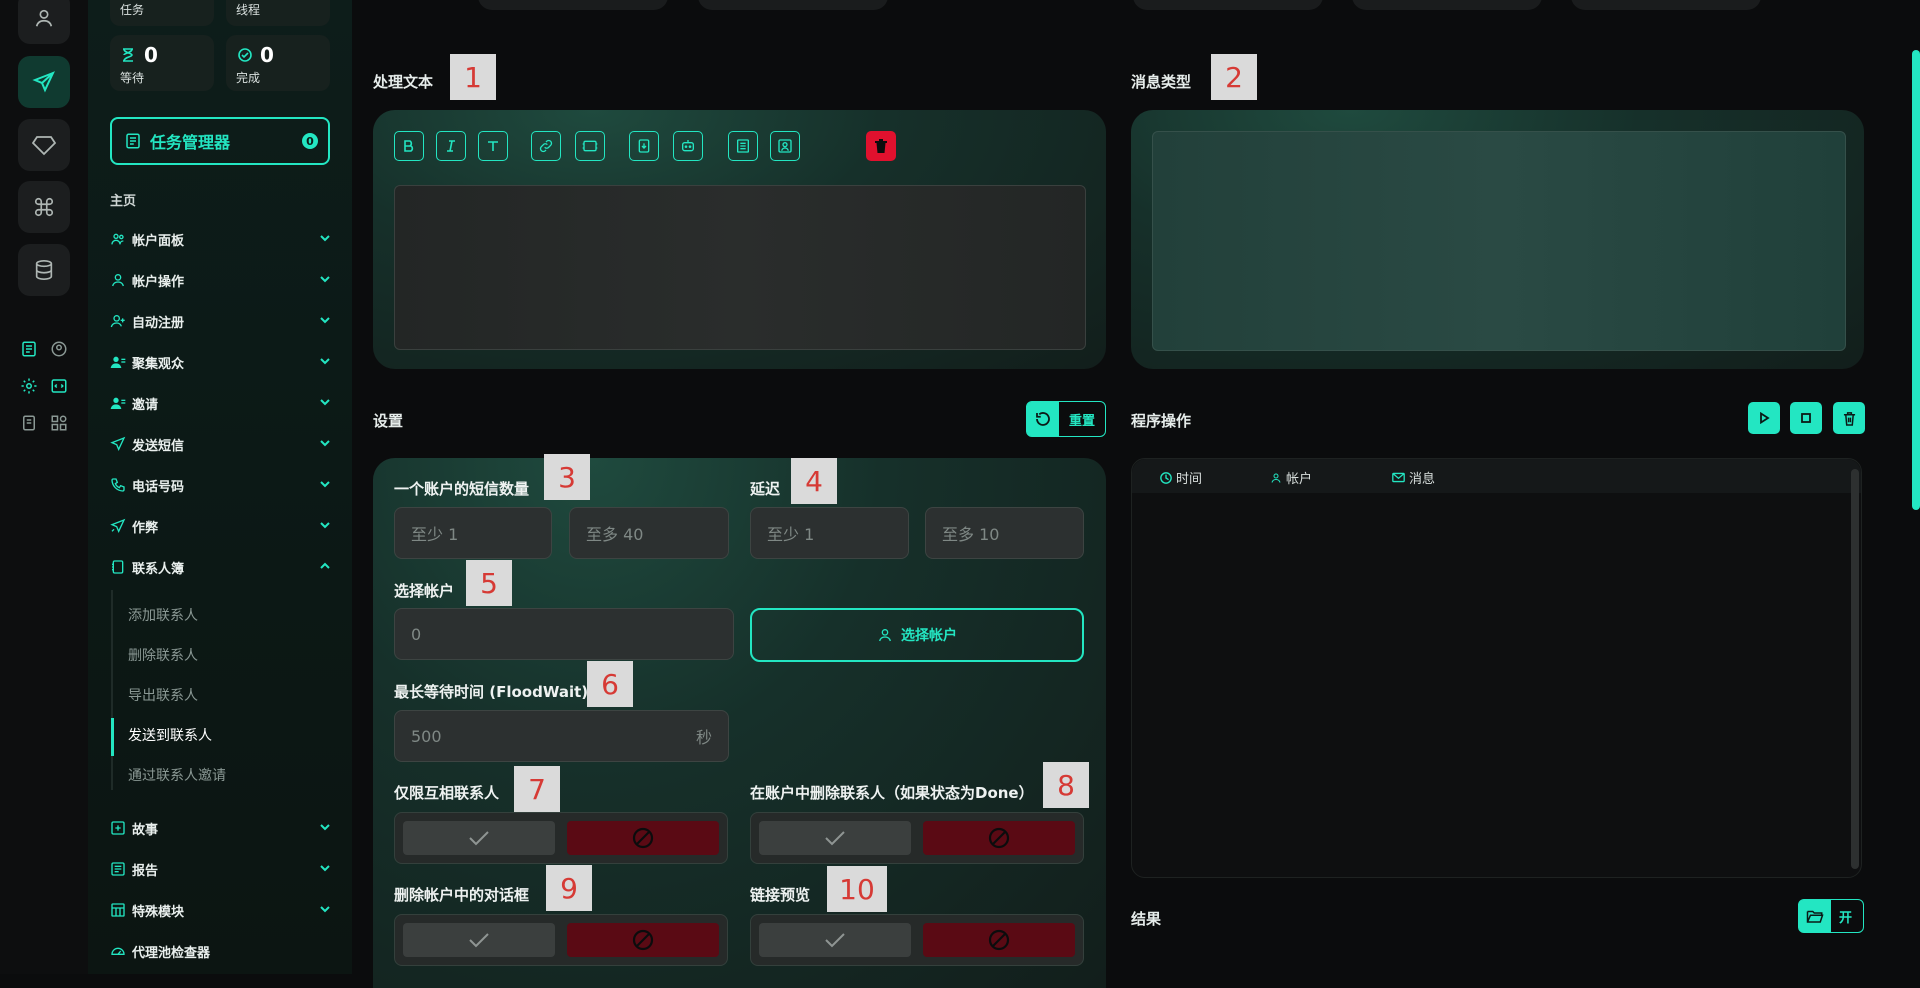 This screenshot has width=1920, height=988. I want to click on nav-phone-numbers: 电话号码, so click(221, 485).